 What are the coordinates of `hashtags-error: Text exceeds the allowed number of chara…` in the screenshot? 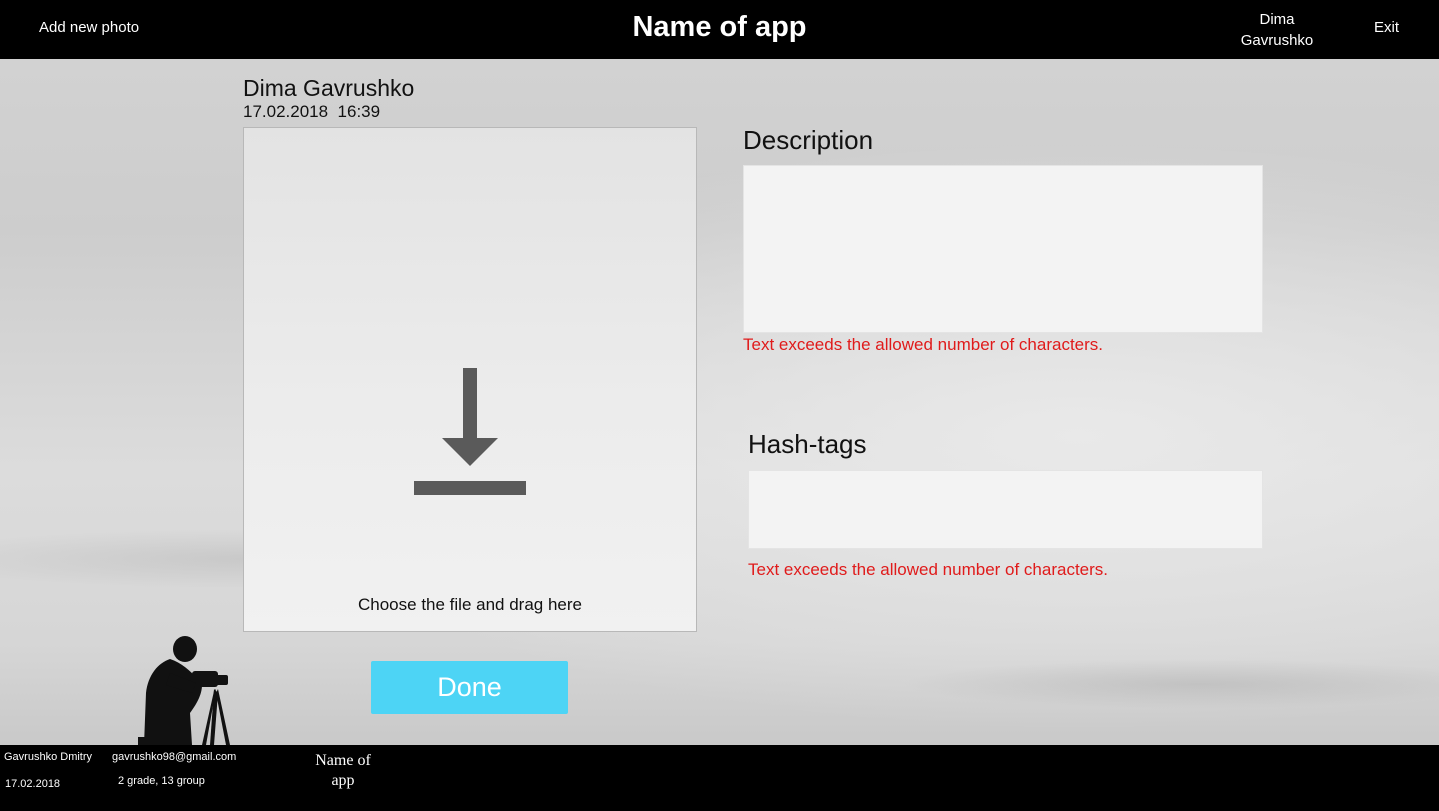 It's located at (928, 569).